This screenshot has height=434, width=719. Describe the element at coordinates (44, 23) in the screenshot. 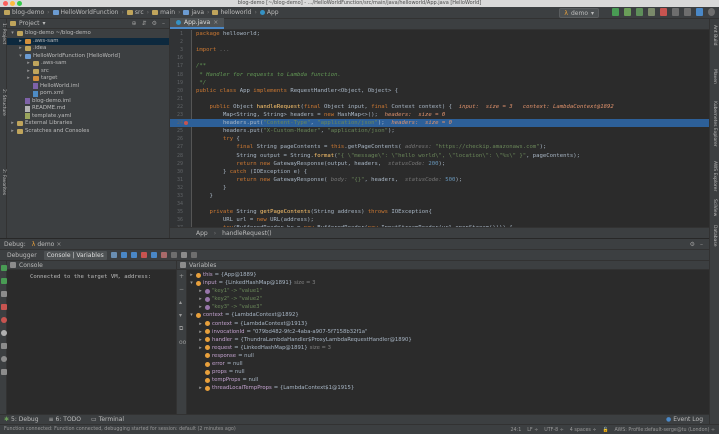

I see `chevron-down-icon: ▾` at that location.